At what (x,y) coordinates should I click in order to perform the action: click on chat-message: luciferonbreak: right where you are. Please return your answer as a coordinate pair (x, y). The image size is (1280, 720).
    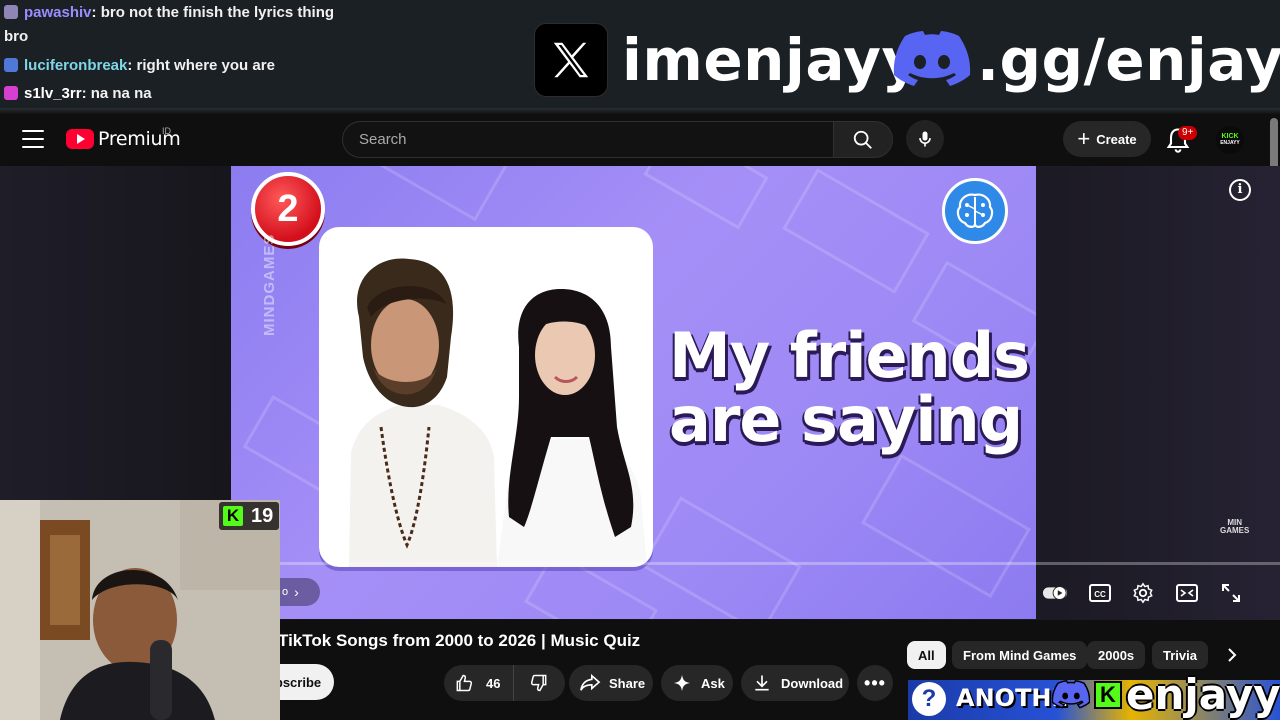
    Looking at the image, I should click on (139, 66).